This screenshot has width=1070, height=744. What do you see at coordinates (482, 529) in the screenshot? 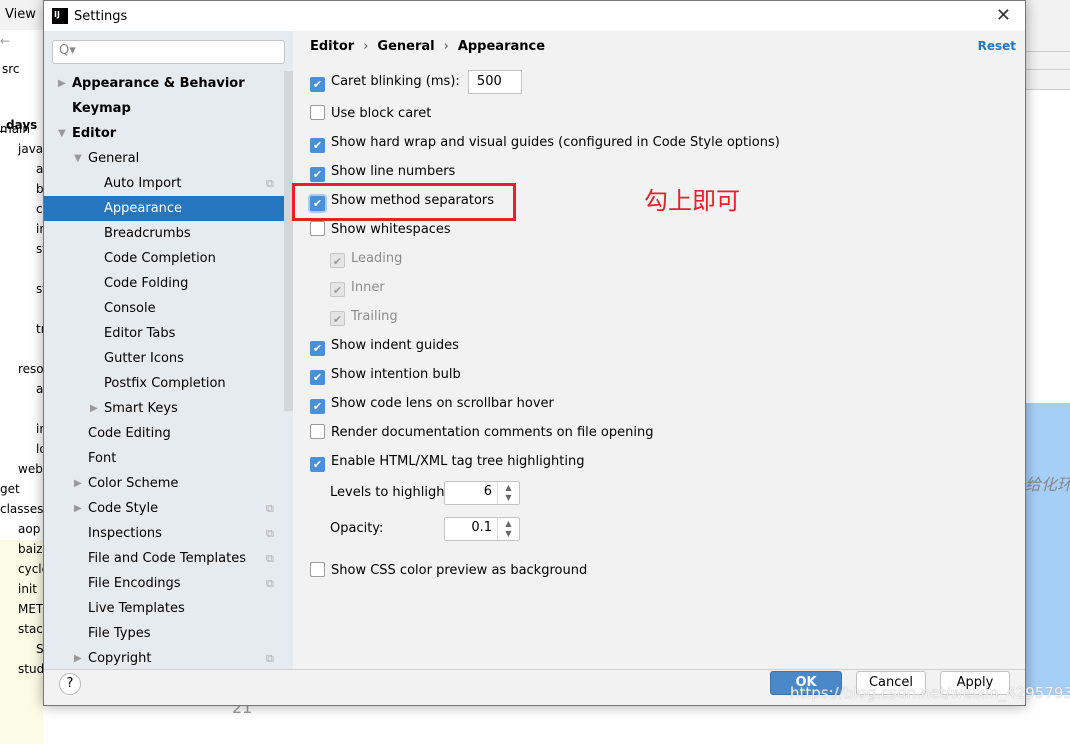
I see `opacity-spinner: 0.1 ▲ ▼` at bounding box center [482, 529].